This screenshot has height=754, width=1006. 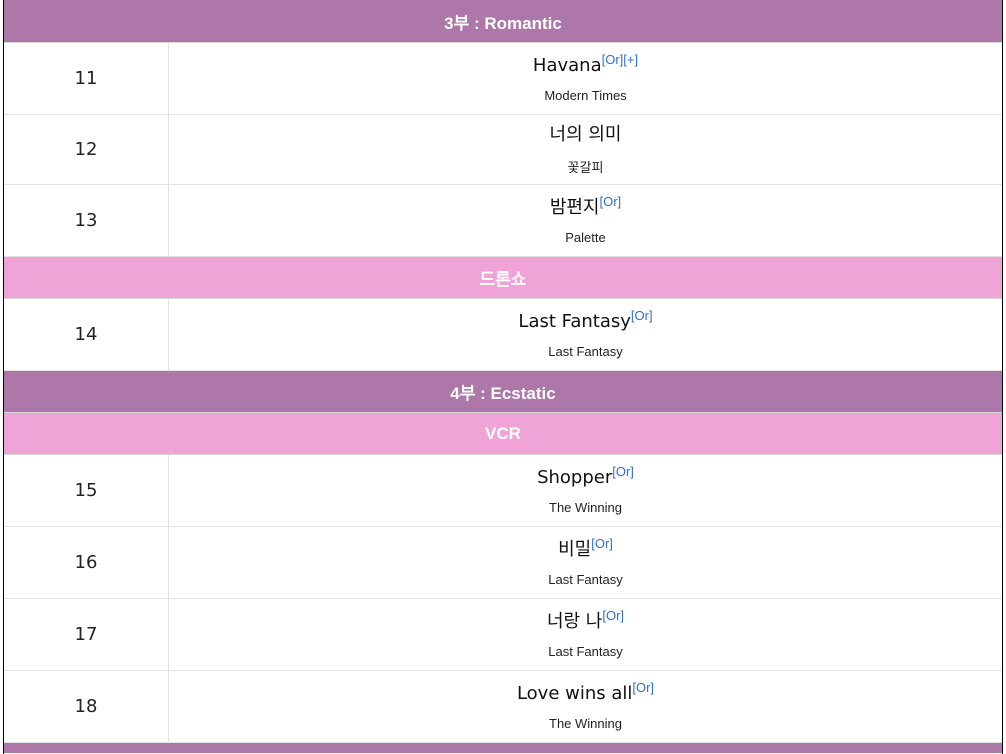 I want to click on song-title: 너랑 나, so click(x=574, y=621).